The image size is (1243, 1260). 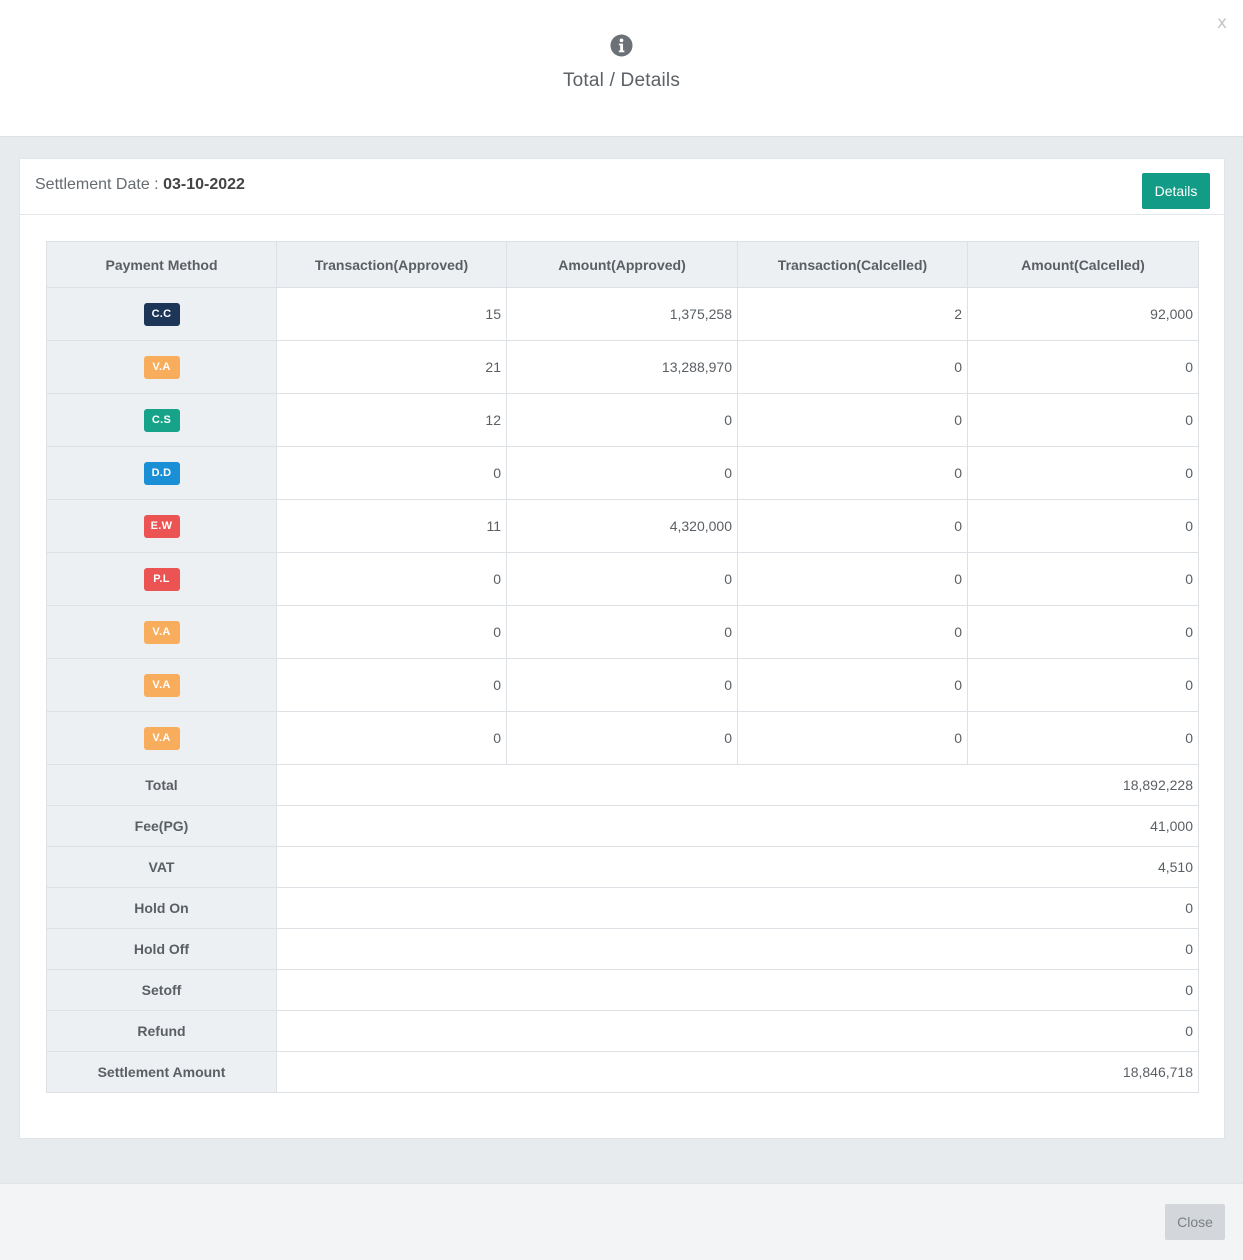 I want to click on column-header: Amount(Approved), so click(x=622, y=264).